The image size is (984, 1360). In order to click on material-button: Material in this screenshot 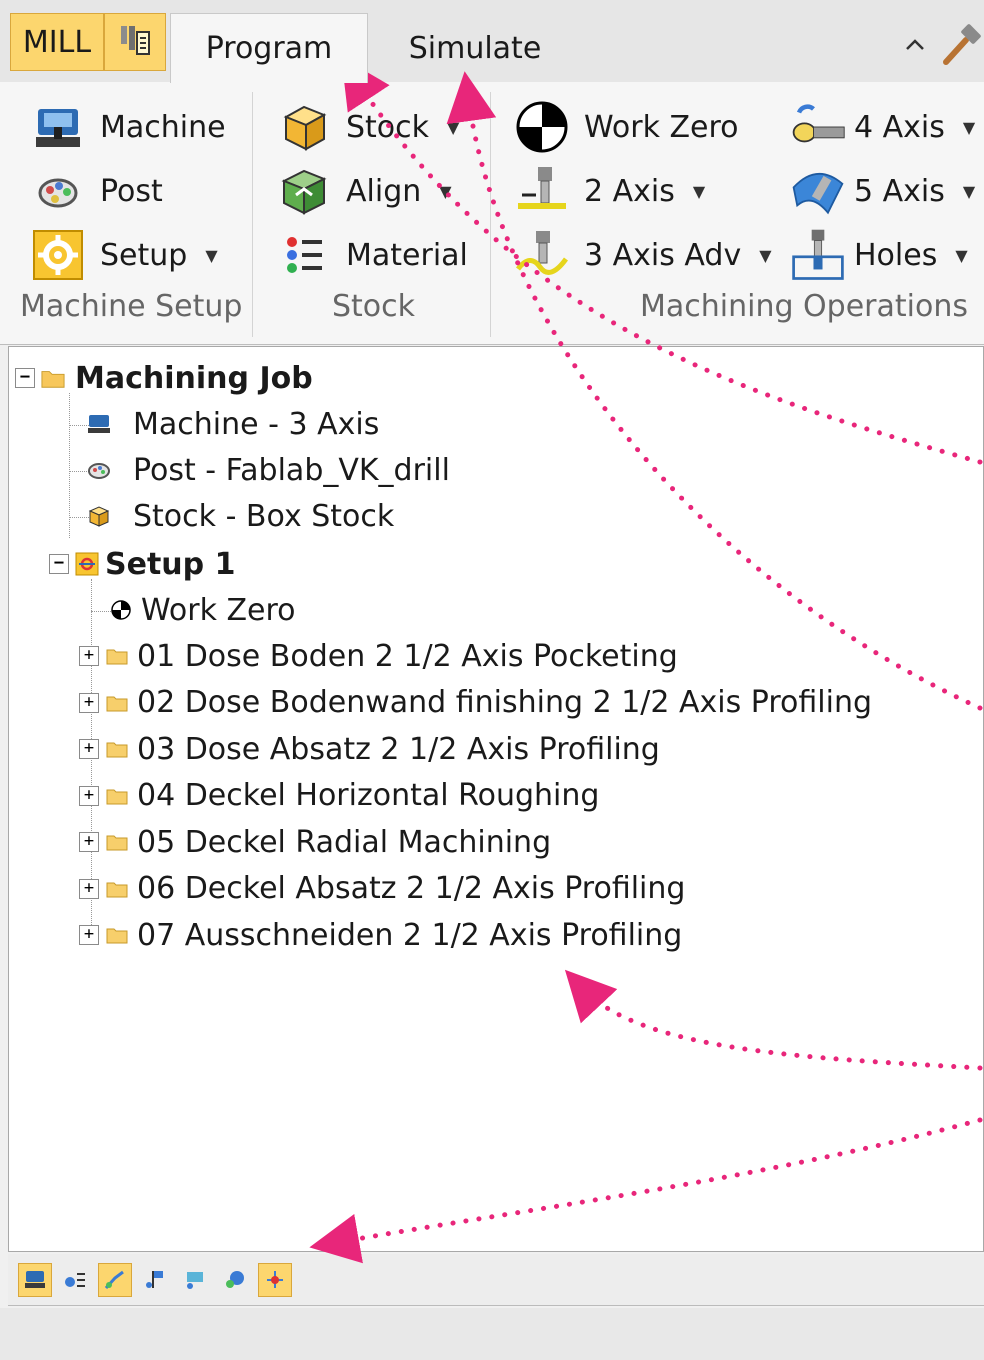, I will do `click(372, 255)`.